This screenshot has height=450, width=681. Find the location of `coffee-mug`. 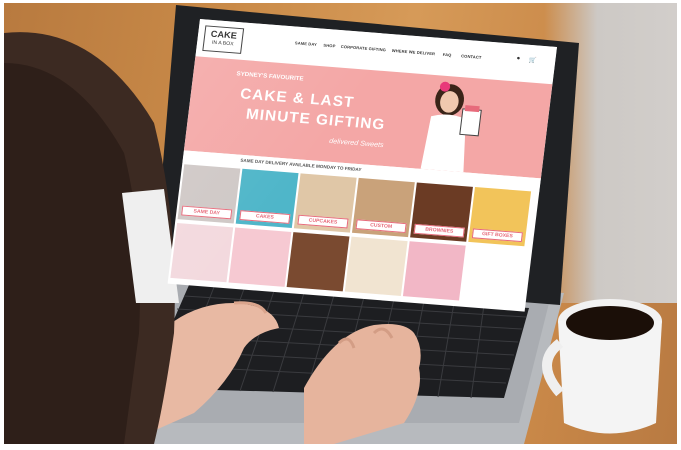

coffee-mug is located at coordinates (602, 366).